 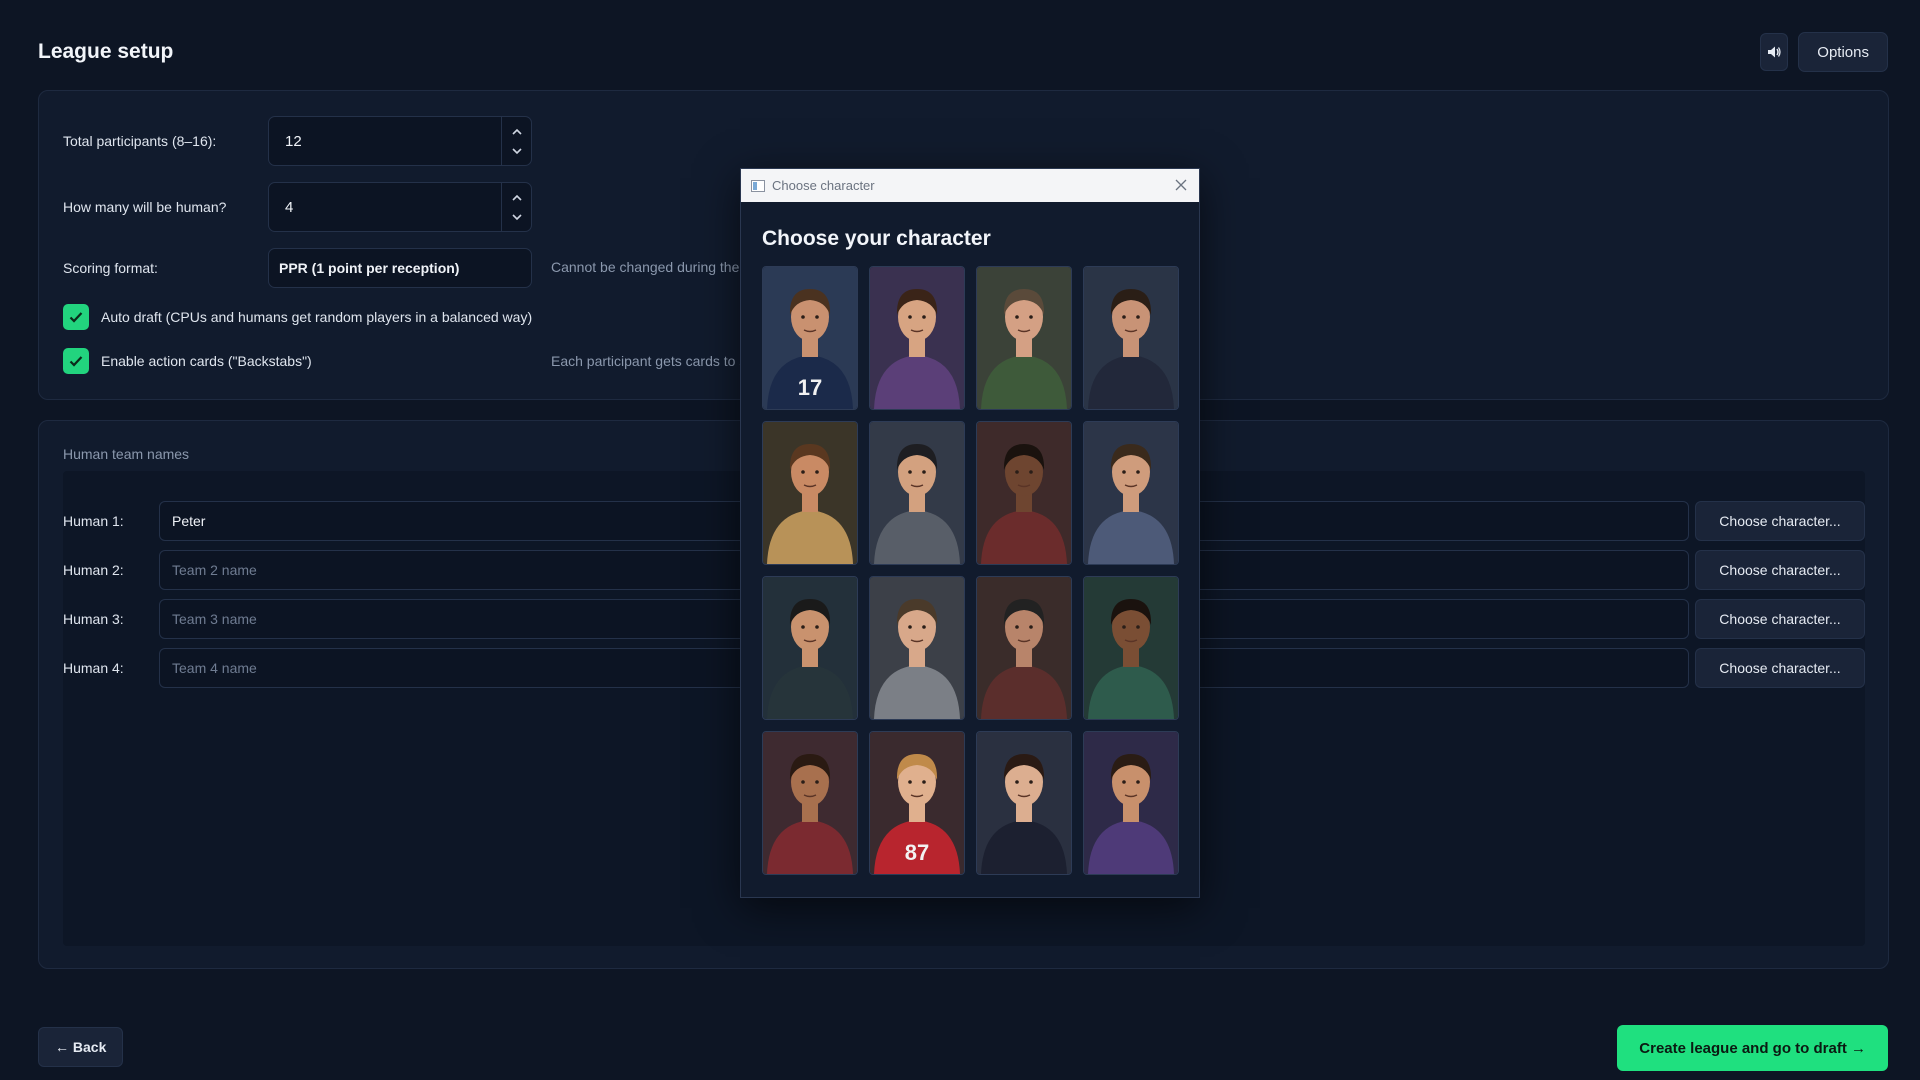 I want to click on speaker-icon, so click(x=1774, y=52).